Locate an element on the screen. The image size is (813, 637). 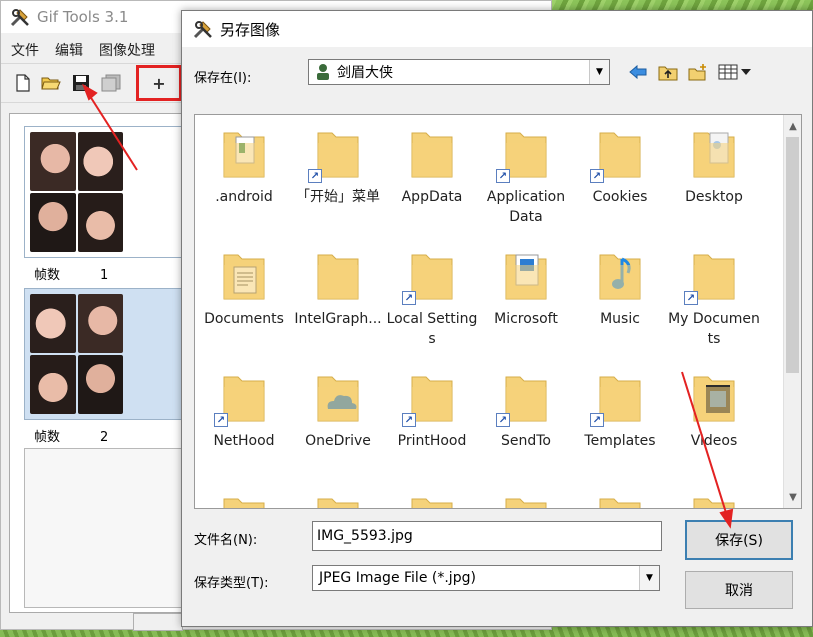
file-item-name: Music is located at coordinates (620, 319).